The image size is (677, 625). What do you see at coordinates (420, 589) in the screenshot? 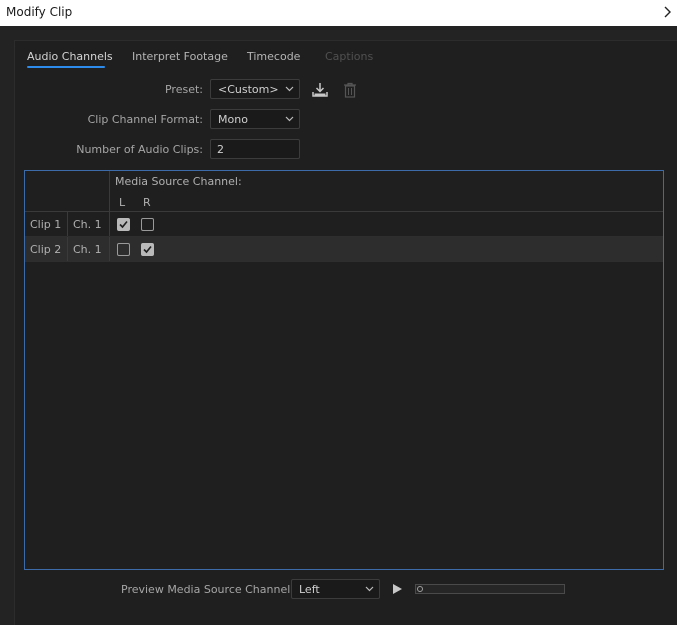
I see `scrubber-handle` at bounding box center [420, 589].